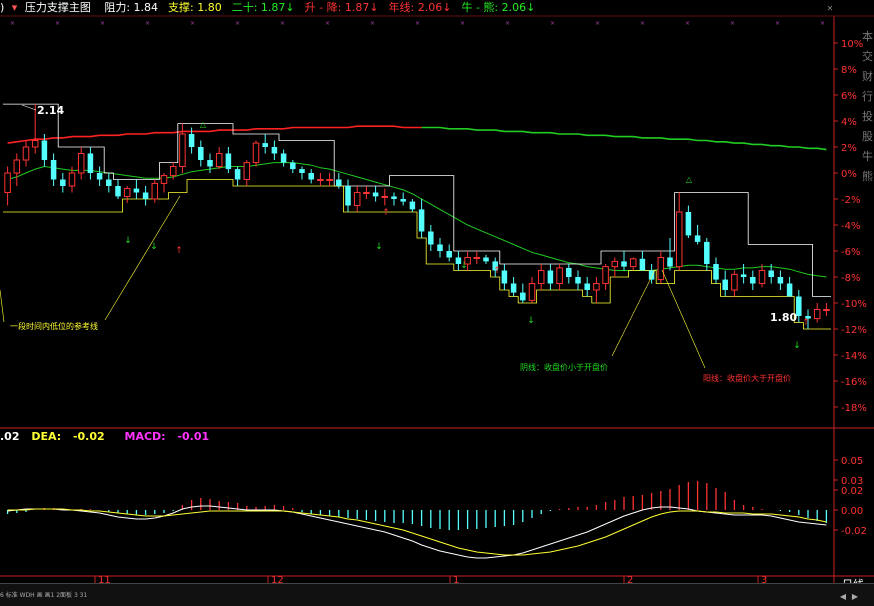 Image resolution: width=874 pixels, height=606 pixels. Describe the element at coordinates (852, 461) in the screenshot. I see `macd-tick-label: 0.05` at that location.